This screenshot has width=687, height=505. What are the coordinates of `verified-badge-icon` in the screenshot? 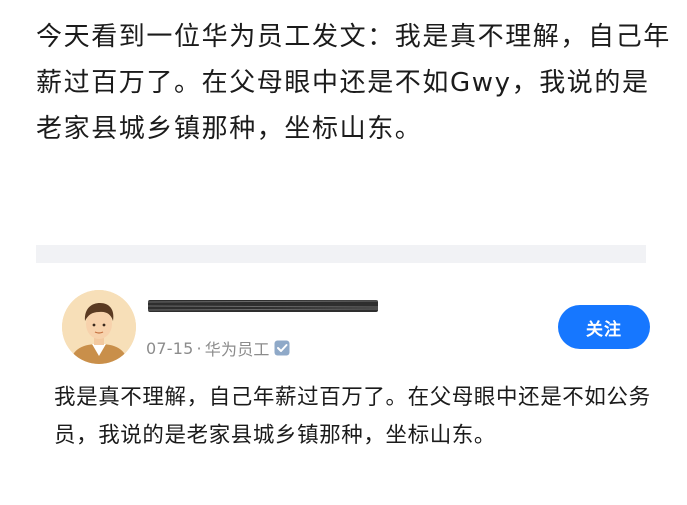 It's located at (282, 348).